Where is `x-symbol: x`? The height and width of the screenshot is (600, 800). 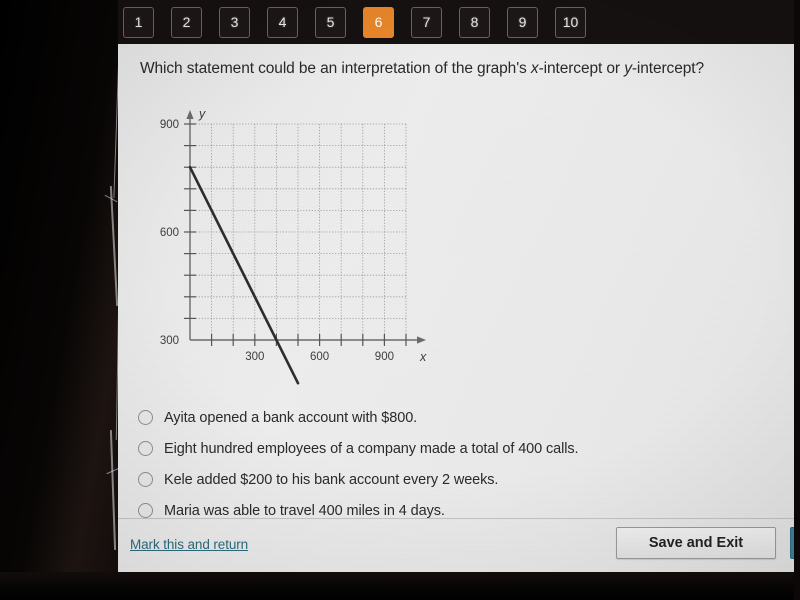 x-symbol: x is located at coordinates (534, 68).